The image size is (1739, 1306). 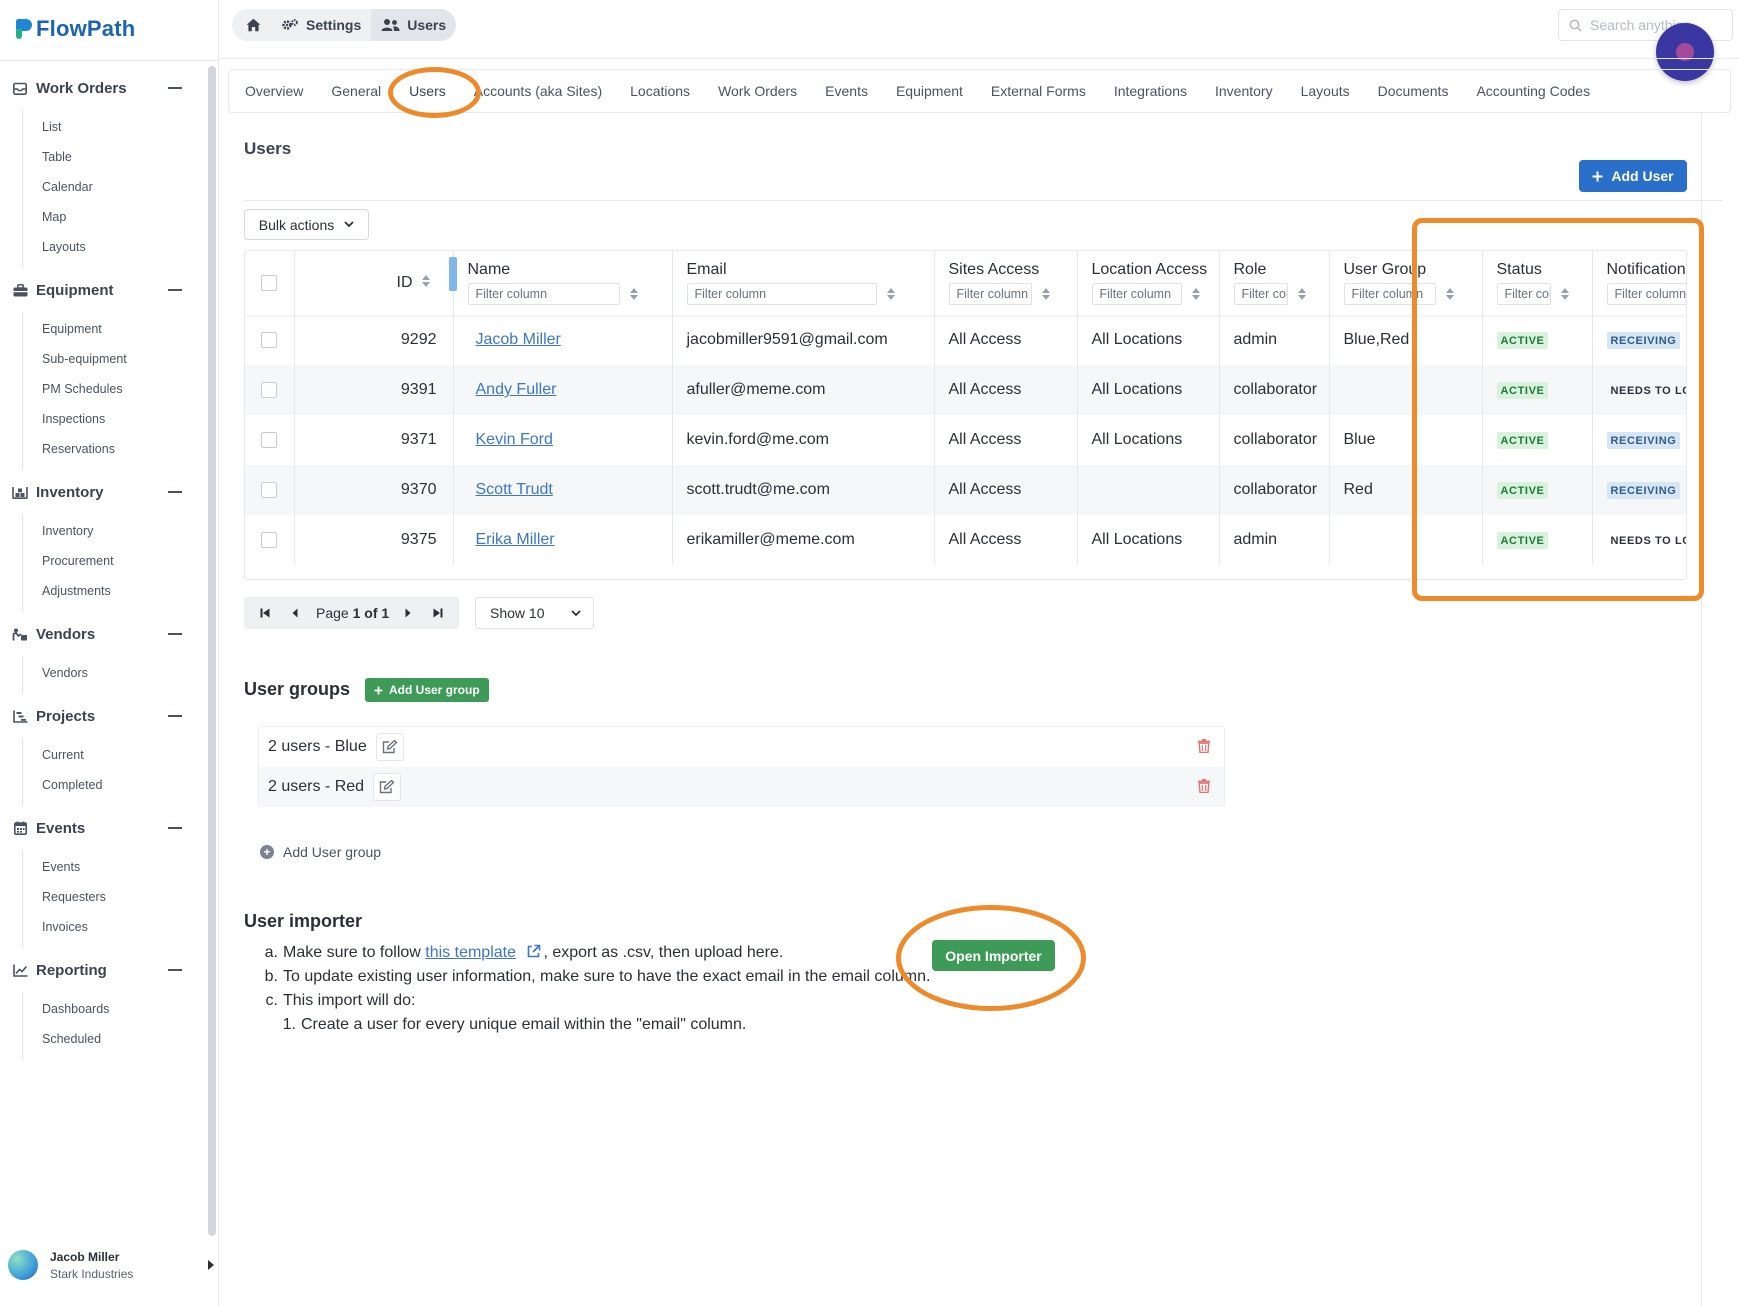 I want to click on sidebar-item: Requesters, so click(x=116, y=897).